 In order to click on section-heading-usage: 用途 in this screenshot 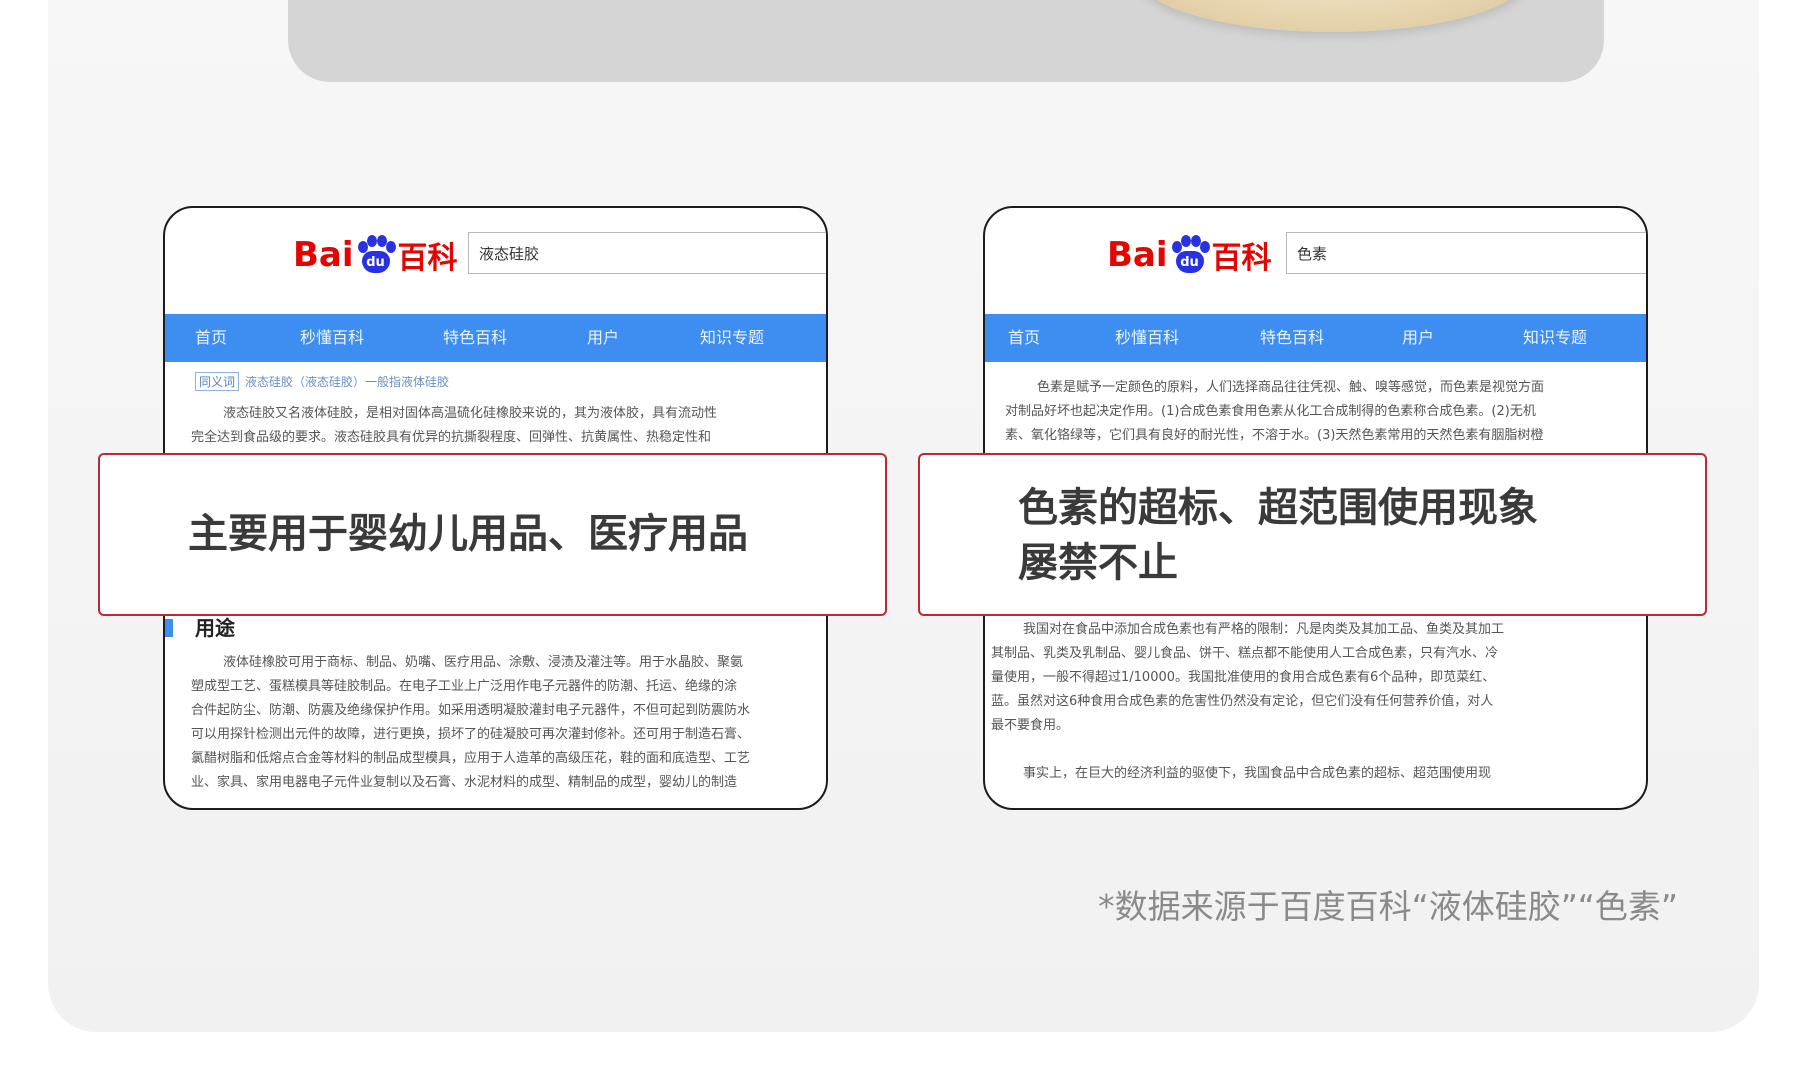, I will do `click(200, 626)`.